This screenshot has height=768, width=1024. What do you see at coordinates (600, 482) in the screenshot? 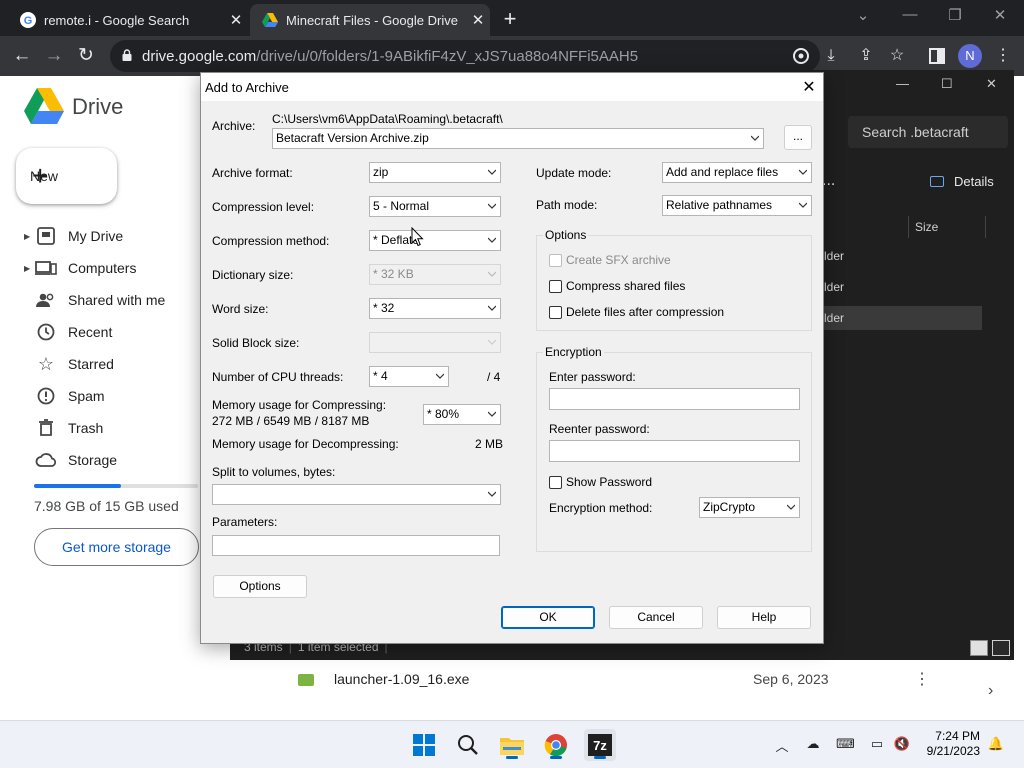
I see `show-password-checkbox: Show Password` at bounding box center [600, 482].